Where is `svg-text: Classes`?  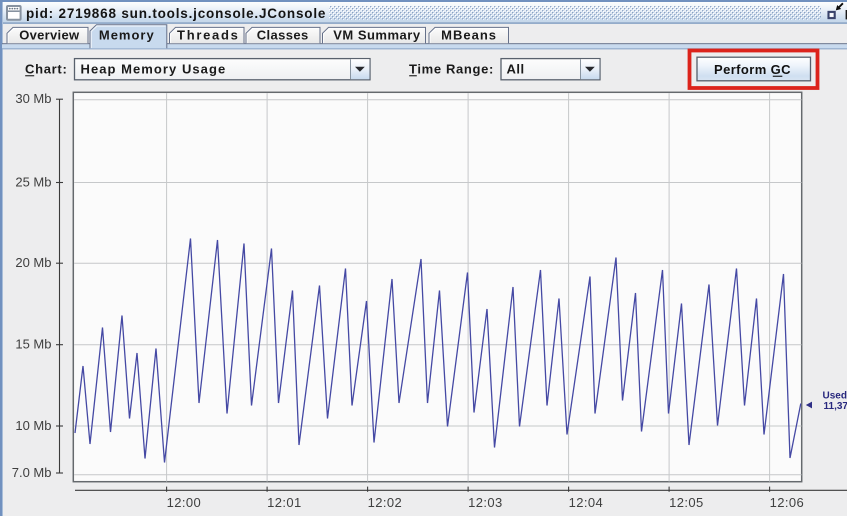 svg-text: Classes is located at coordinates (283, 35).